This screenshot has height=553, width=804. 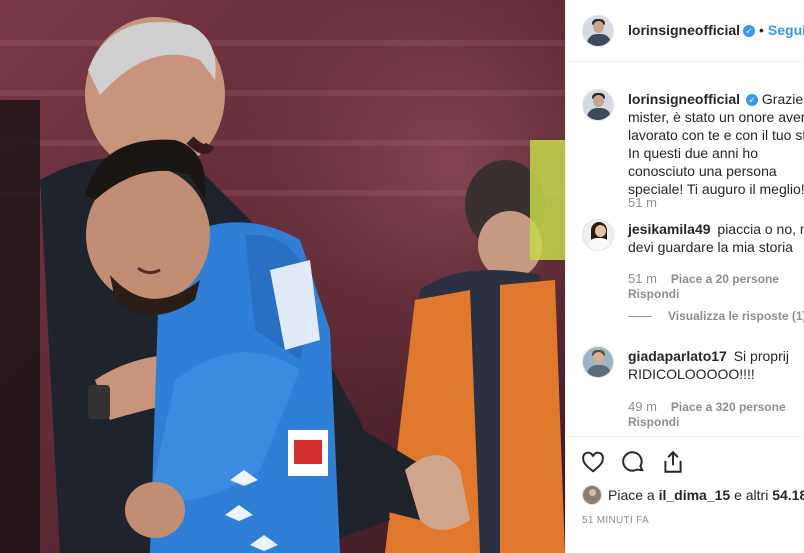 What do you see at coordinates (677, 356) in the screenshot?
I see `comment-username: giadaparlato17` at bounding box center [677, 356].